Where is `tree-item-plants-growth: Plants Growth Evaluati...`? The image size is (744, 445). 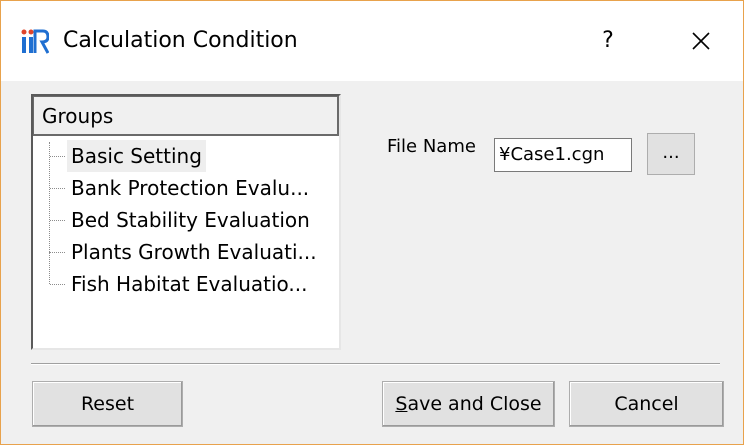
tree-item-plants-growth: Plants Growth Evaluati... is located at coordinates (194, 252).